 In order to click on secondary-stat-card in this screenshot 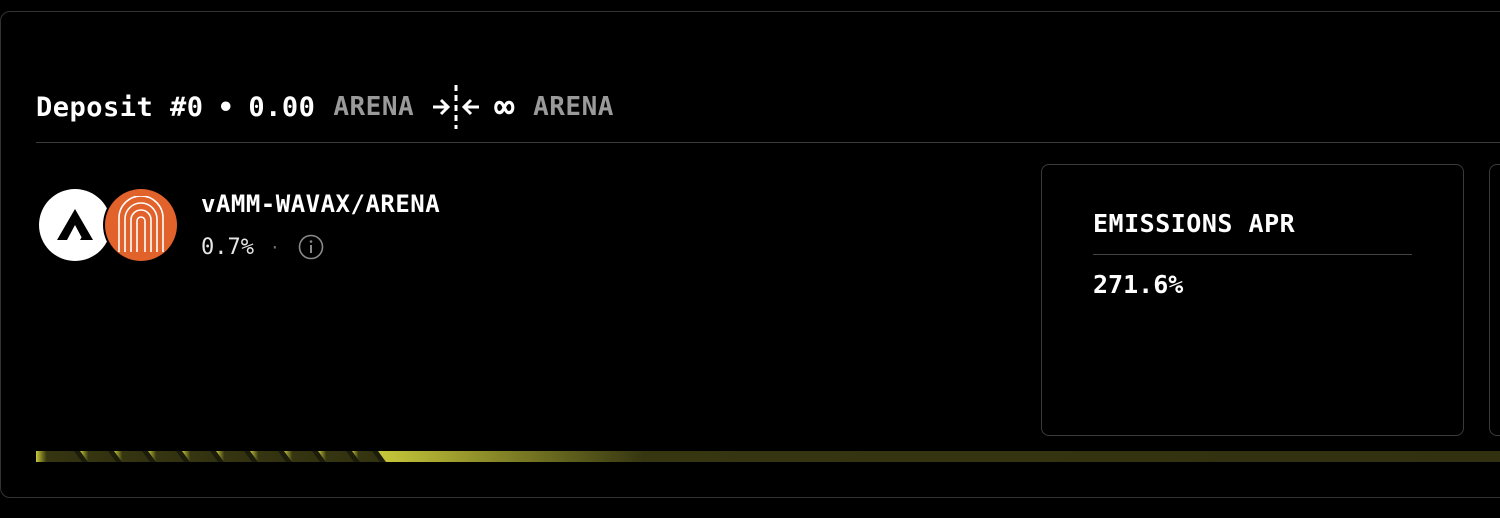, I will do `click(1494, 300)`.